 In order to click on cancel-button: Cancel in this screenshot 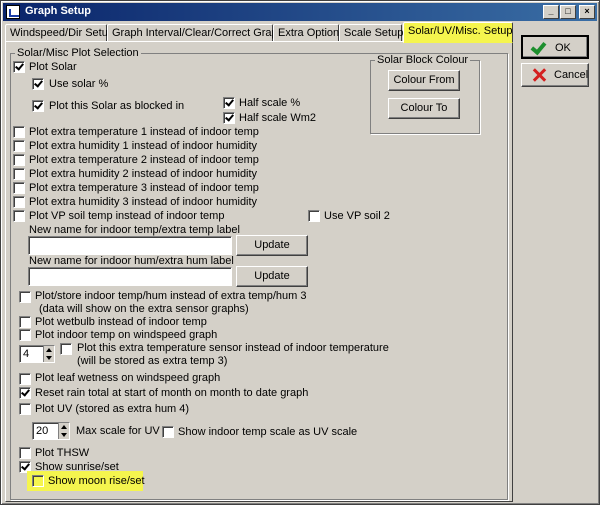, I will do `click(555, 75)`.